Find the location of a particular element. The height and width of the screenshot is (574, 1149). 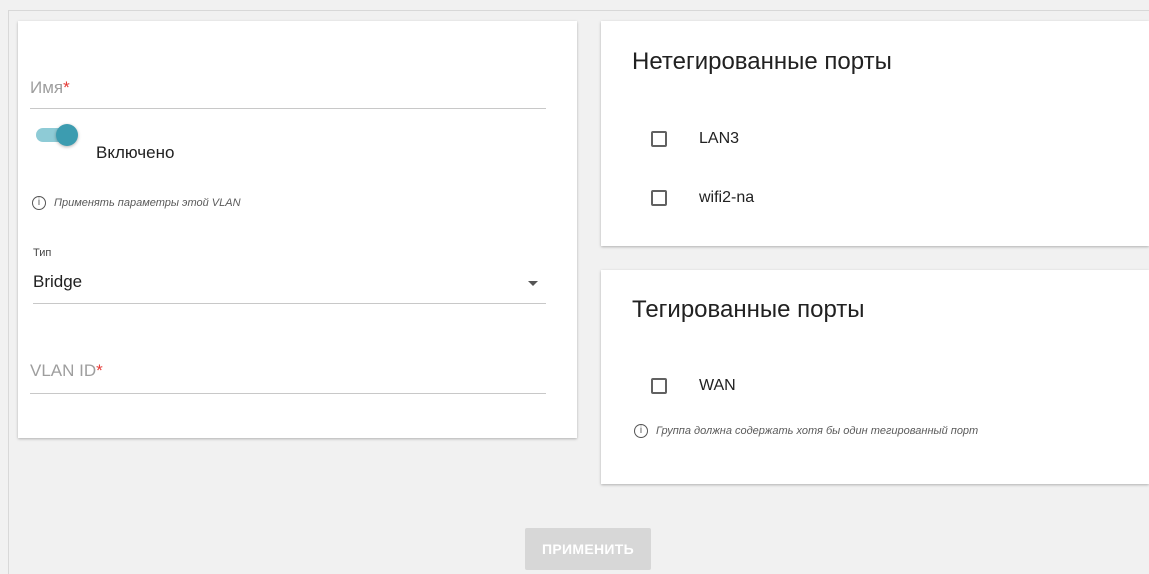

port-label: WAN is located at coordinates (717, 385).